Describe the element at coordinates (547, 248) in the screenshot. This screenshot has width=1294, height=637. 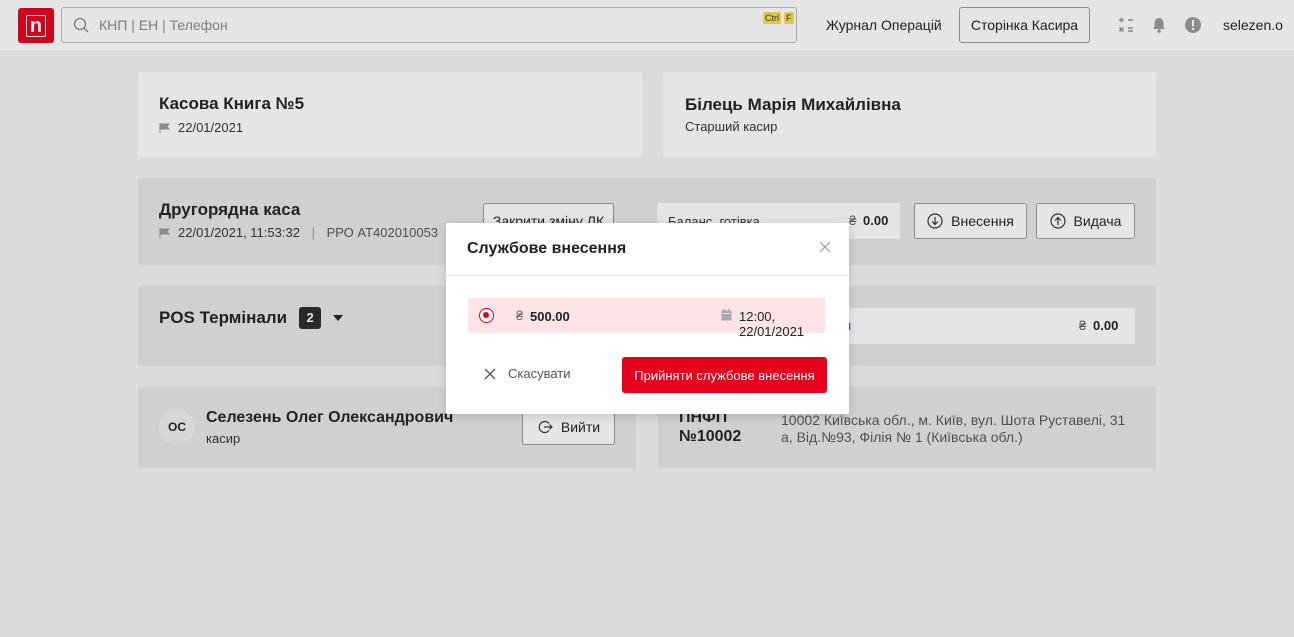
I see `modal-title: Службове внесення` at that location.